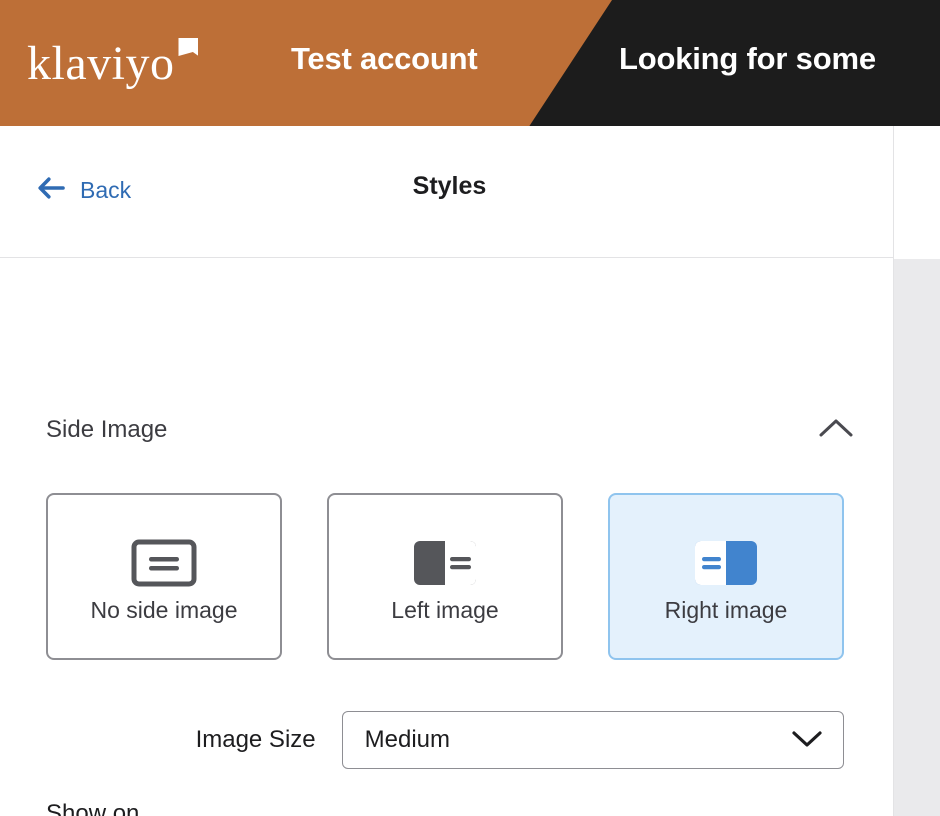 This screenshot has width=940, height=816. I want to click on account-name-label: Test account, so click(384, 58).